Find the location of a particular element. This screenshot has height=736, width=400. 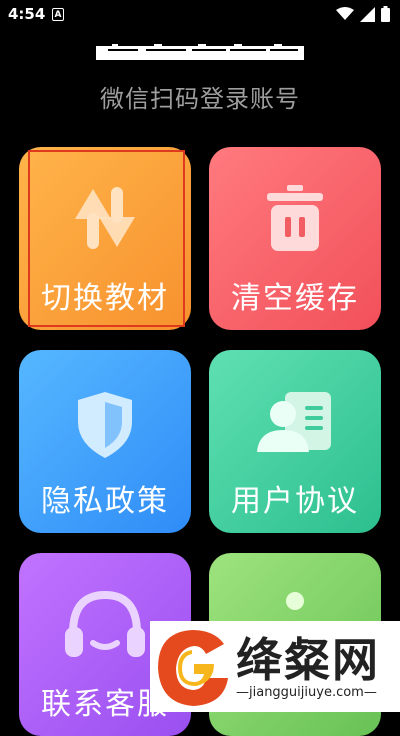

status-time: 4:54 is located at coordinates (27, 14).